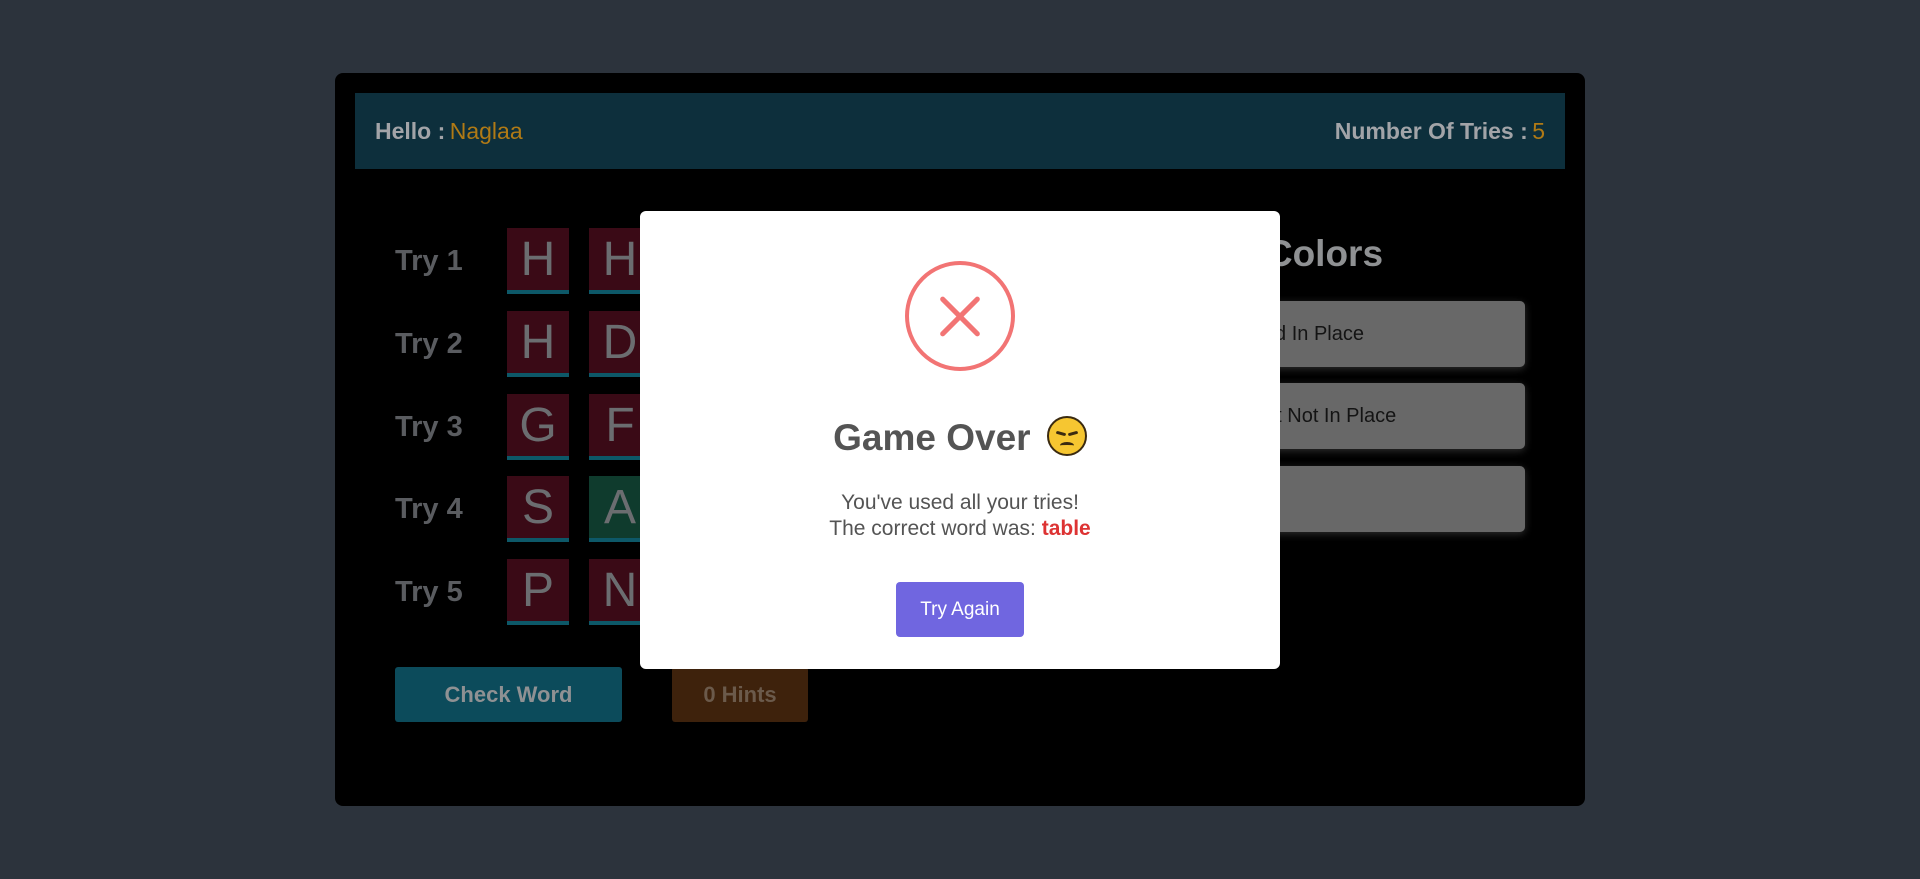 This screenshot has height=879, width=1920. What do you see at coordinates (1066, 436) in the screenshot?
I see `pensive-face-icon` at bounding box center [1066, 436].